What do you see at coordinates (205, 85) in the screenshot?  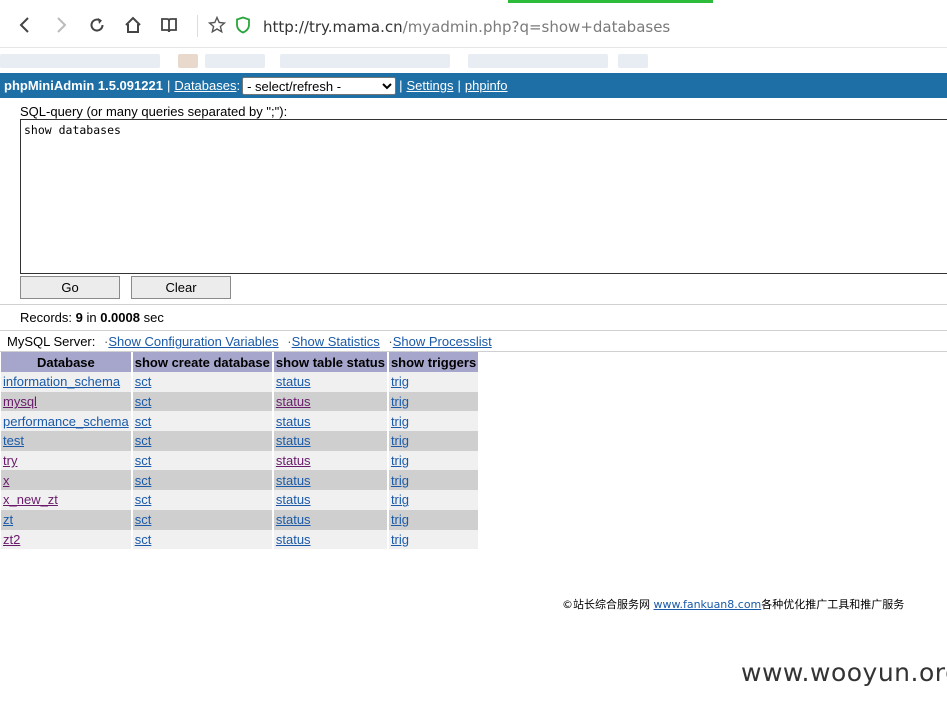 I see `databases-link: Databases` at bounding box center [205, 85].